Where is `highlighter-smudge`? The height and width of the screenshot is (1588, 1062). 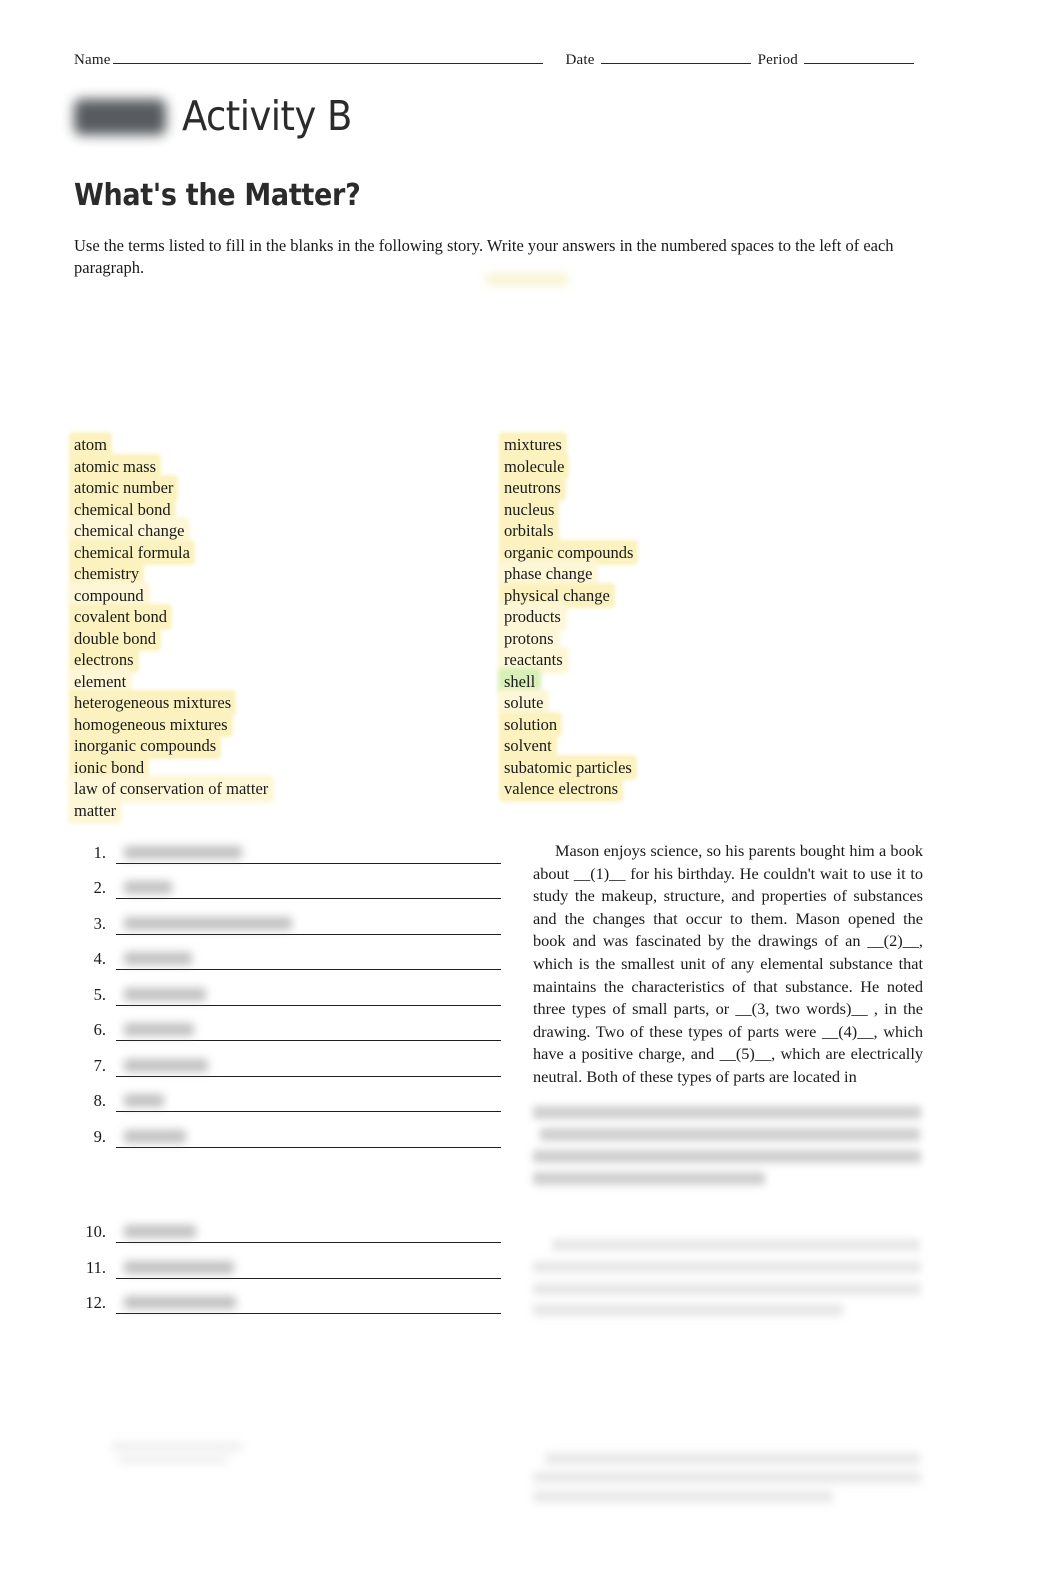
highlighter-smudge is located at coordinates (527, 279).